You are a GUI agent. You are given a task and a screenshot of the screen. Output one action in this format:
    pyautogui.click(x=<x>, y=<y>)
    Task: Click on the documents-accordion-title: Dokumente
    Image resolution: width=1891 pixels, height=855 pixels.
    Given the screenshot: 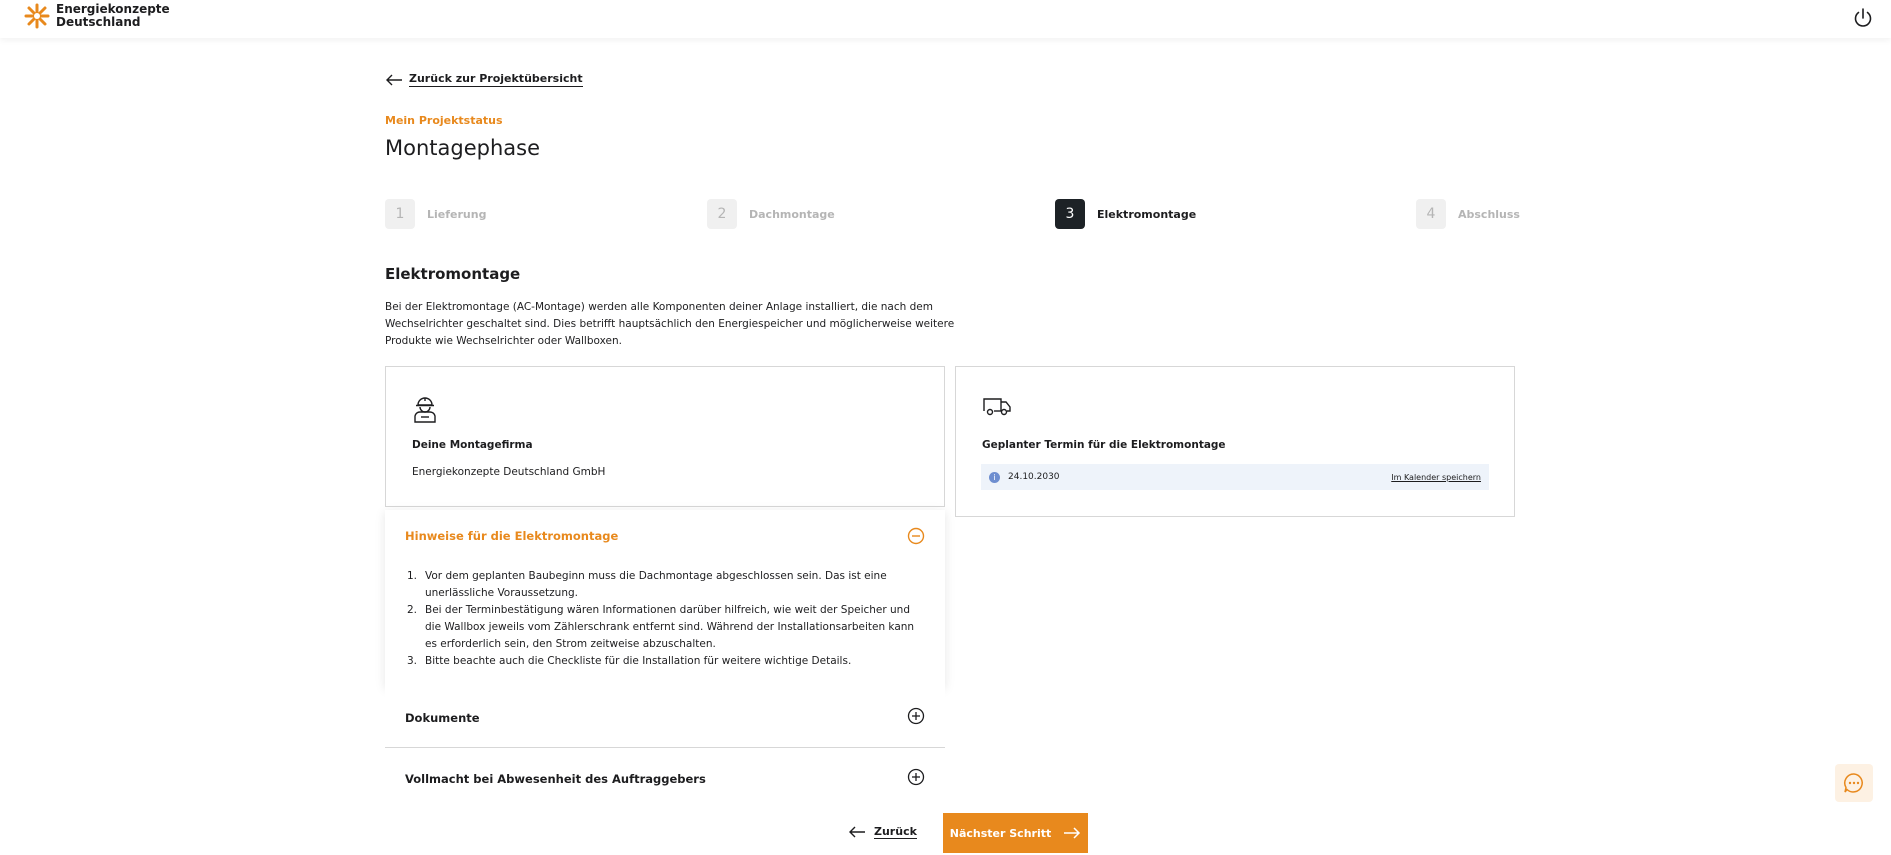 What is the action you would take?
    pyautogui.click(x=442, y=718)
    